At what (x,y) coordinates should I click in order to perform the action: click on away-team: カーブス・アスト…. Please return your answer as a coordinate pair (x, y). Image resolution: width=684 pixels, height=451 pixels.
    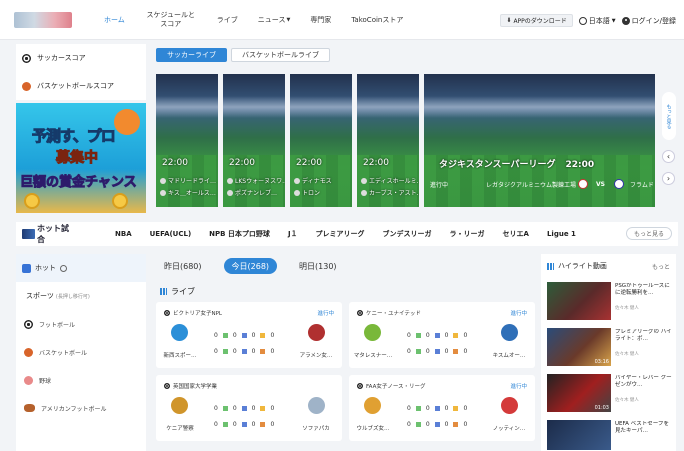
    Looking at the image, I should click on (390, 192).